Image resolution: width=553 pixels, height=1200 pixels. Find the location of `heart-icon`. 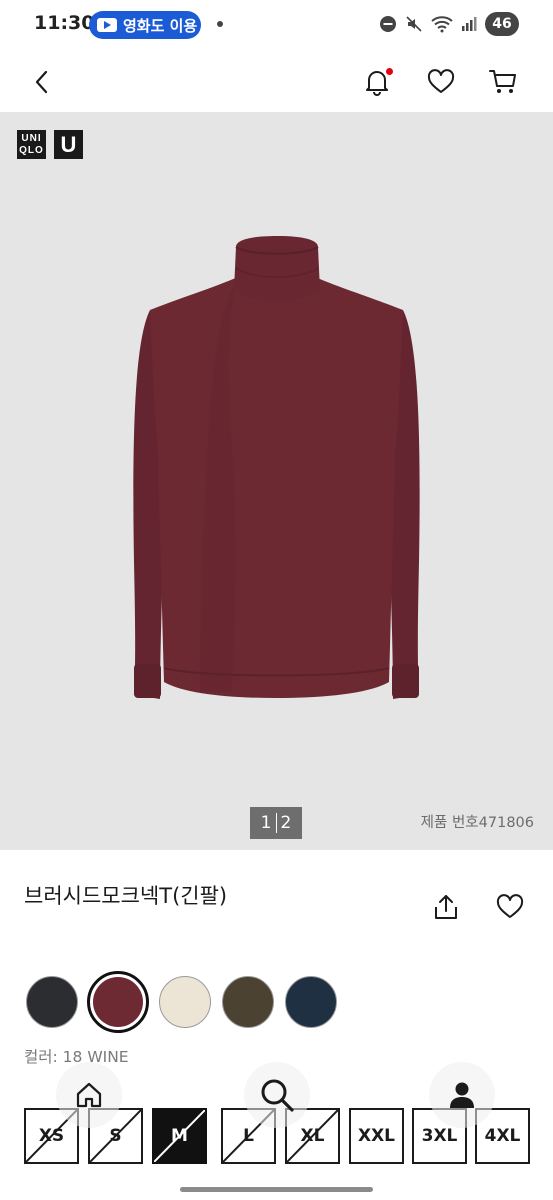

heart-icon is located at coordinates (441, 81).